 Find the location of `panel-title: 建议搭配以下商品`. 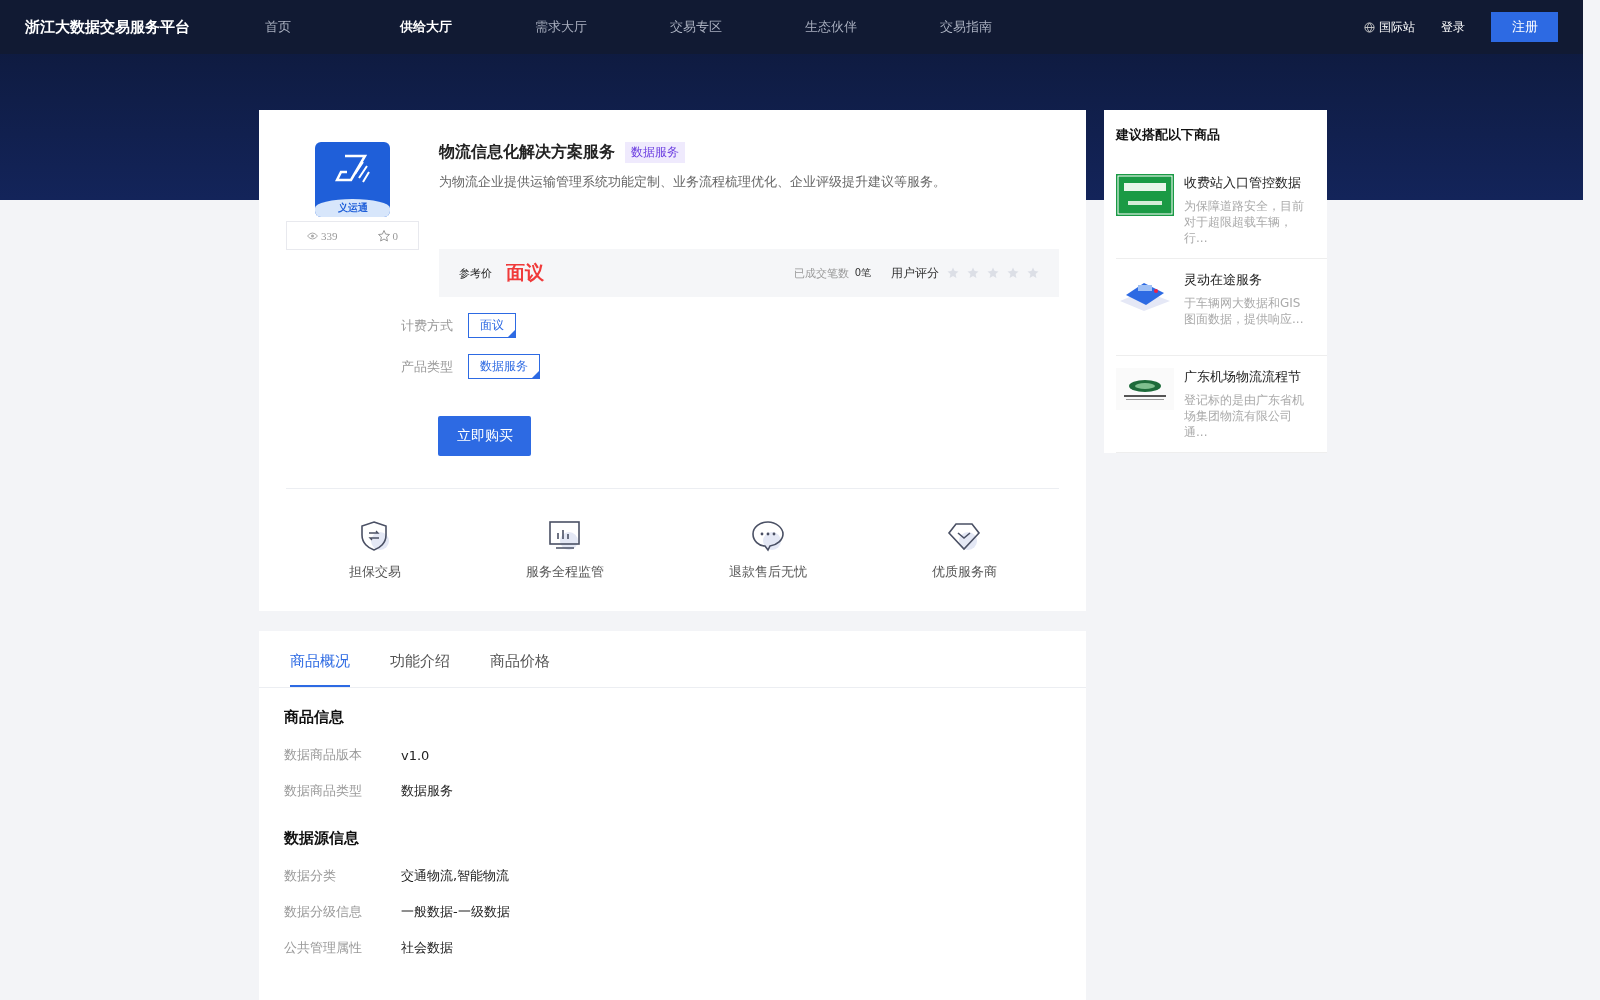

panel-title: 建议搭配以下商品 is located at coordinates (1167, 135).